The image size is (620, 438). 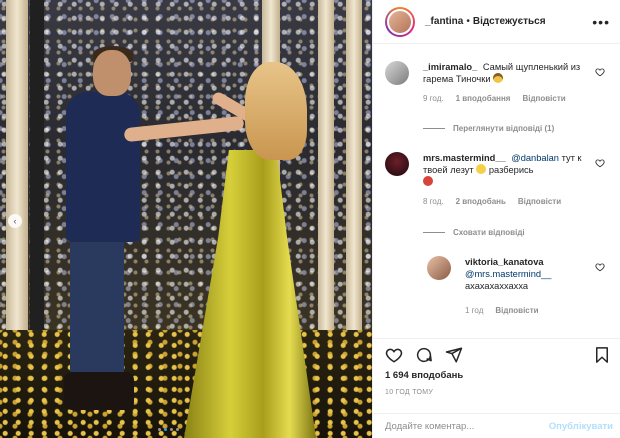 I want to click on carousel-dot-active, so click(x=165, y=429).